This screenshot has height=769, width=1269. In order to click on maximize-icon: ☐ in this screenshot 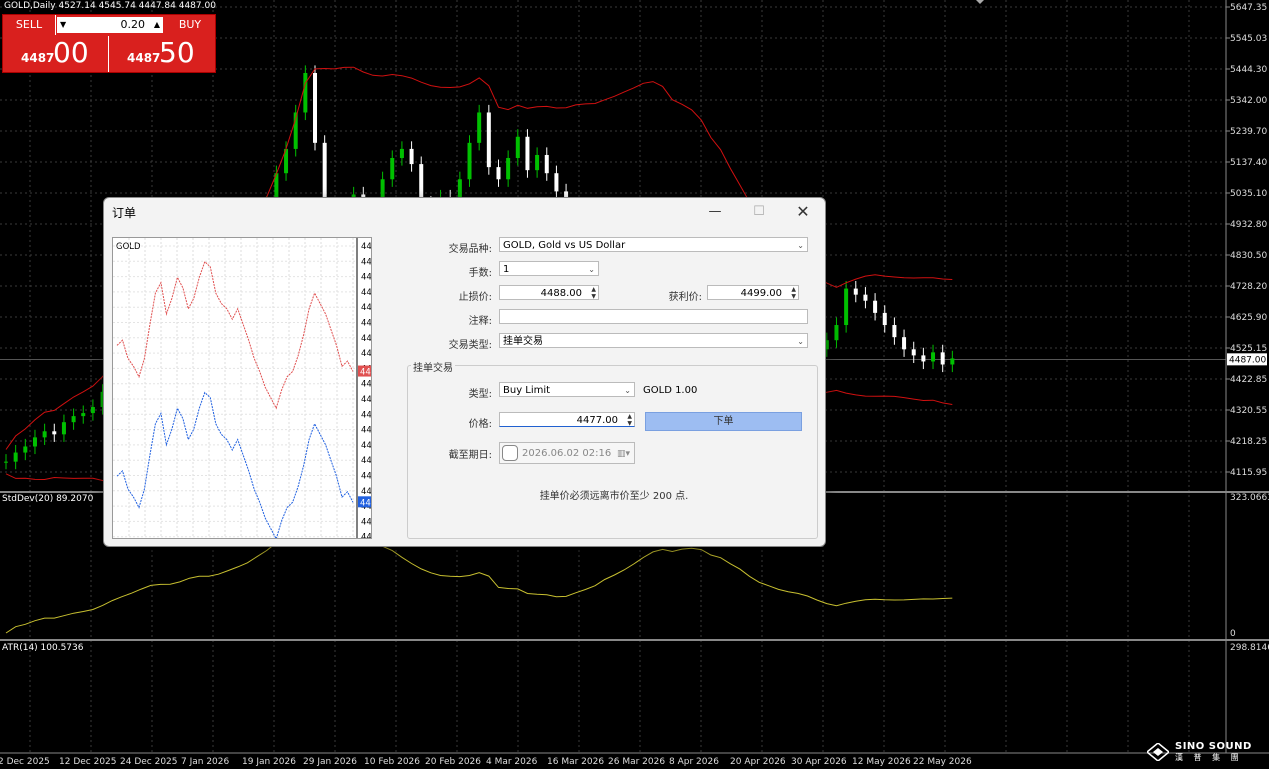, I will do `click(759, 212)`.